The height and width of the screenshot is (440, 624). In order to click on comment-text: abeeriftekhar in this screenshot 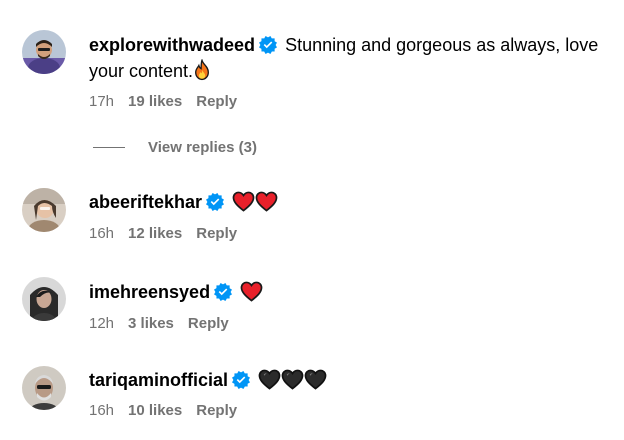, I will do `click(350, 202)`.